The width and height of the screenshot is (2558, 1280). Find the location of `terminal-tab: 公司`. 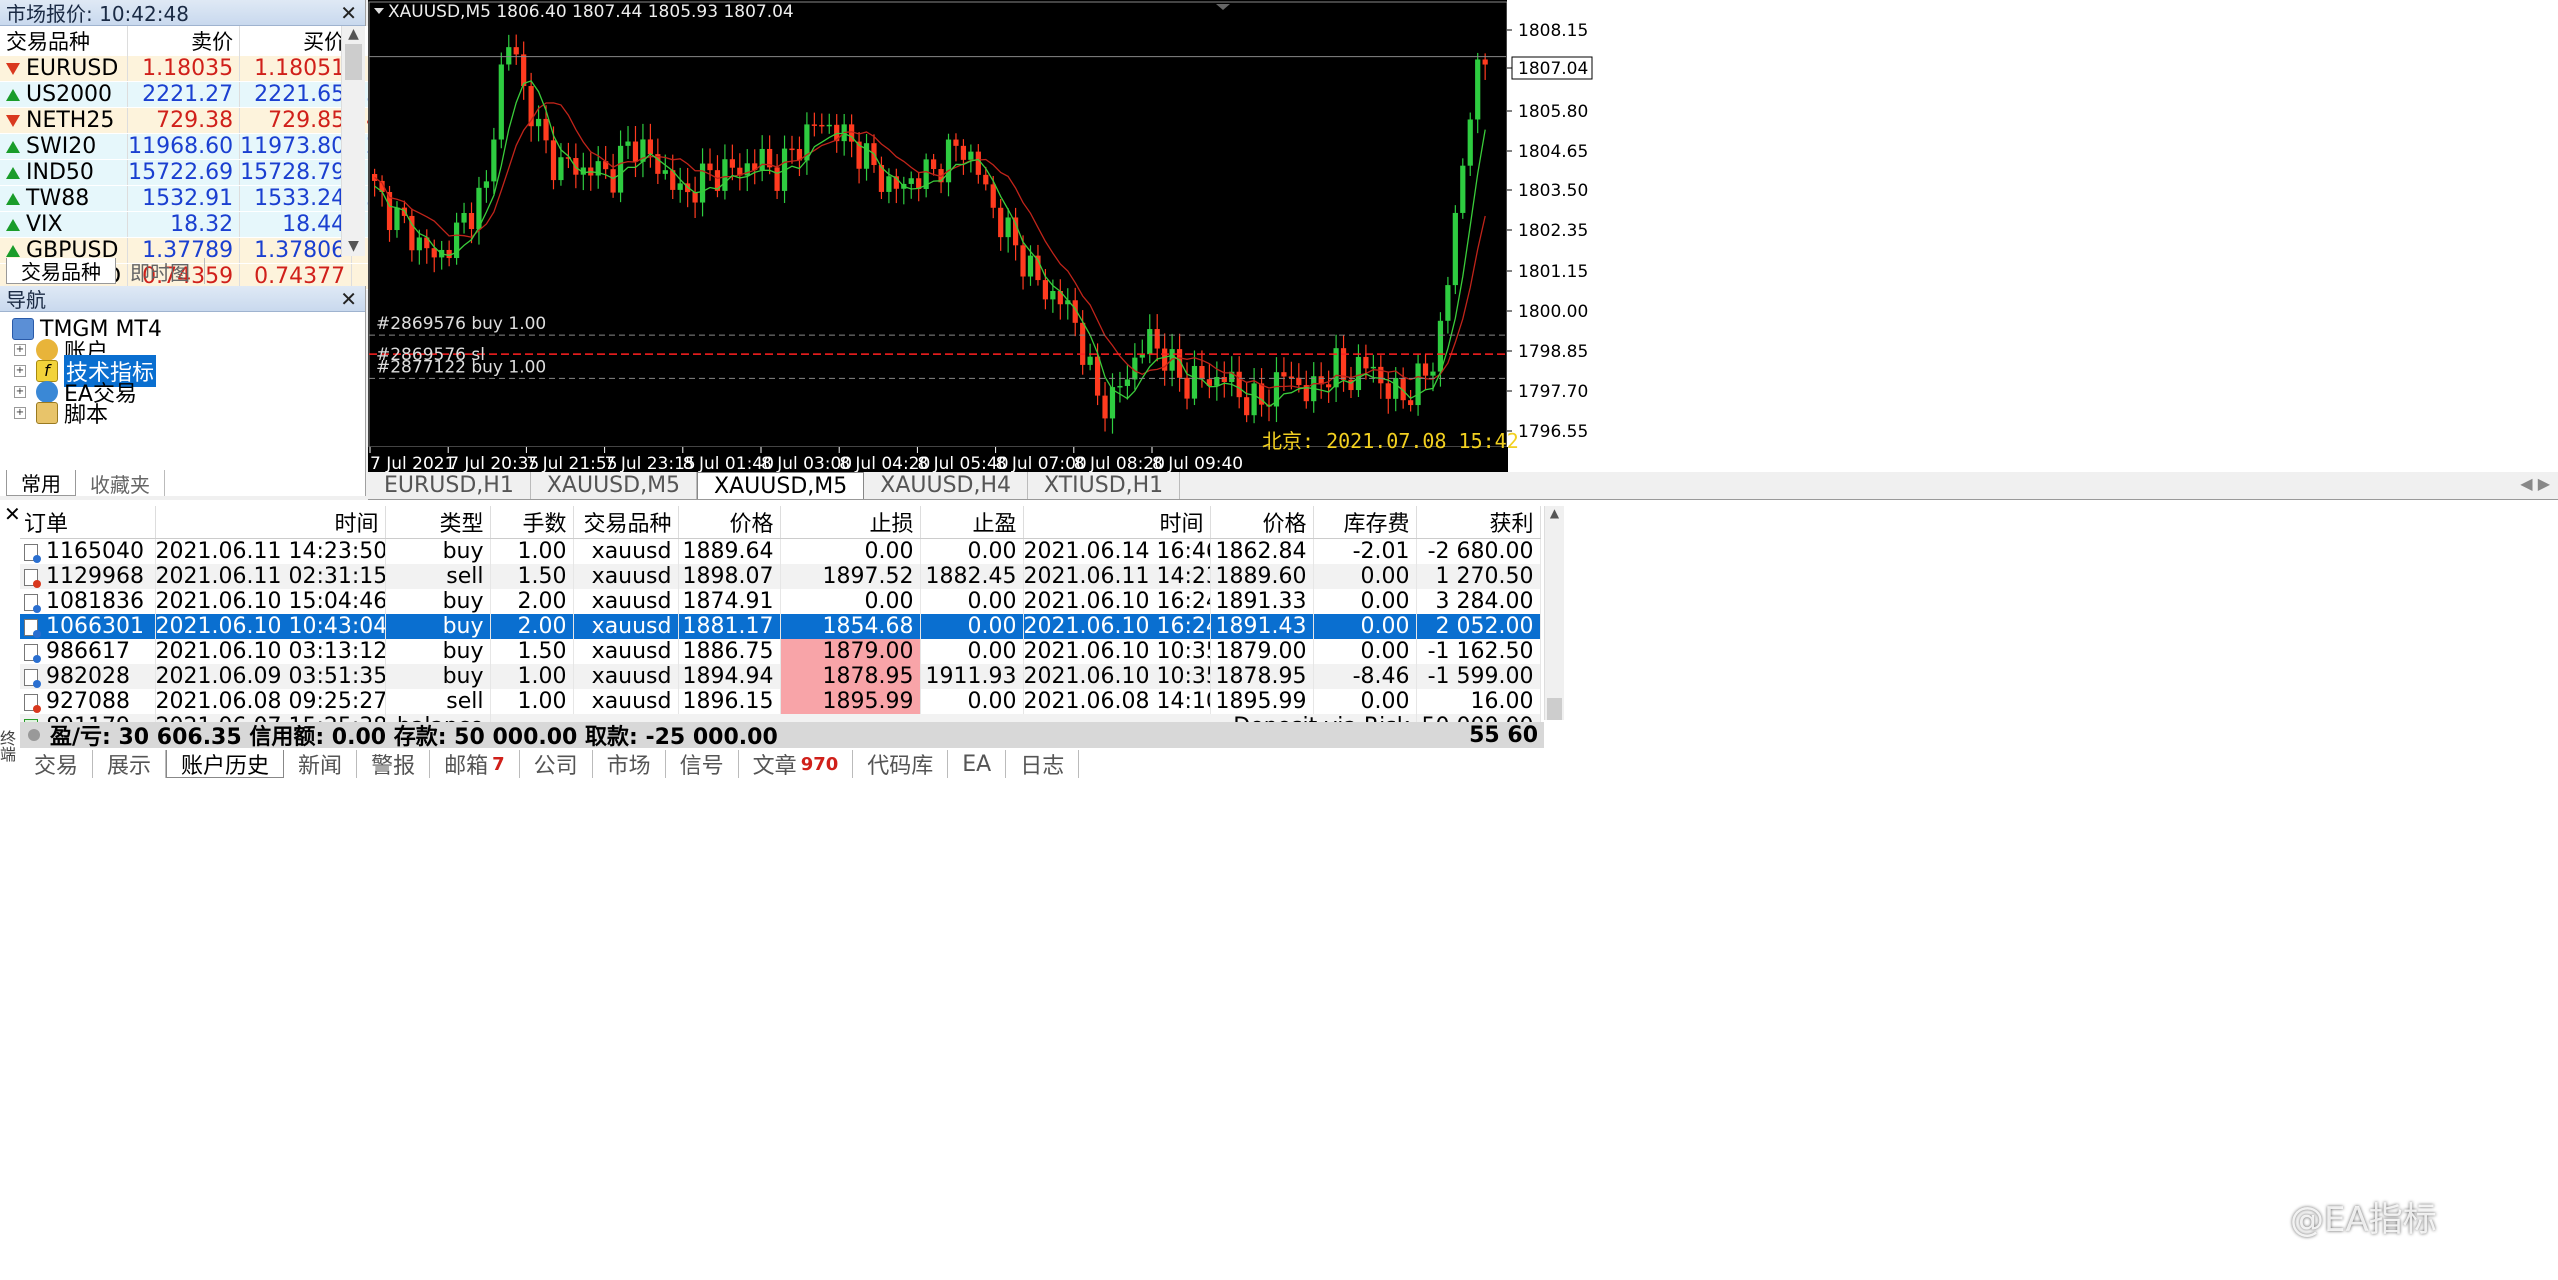

terminal-tab: 公司 is located at coordinates (556, 764).